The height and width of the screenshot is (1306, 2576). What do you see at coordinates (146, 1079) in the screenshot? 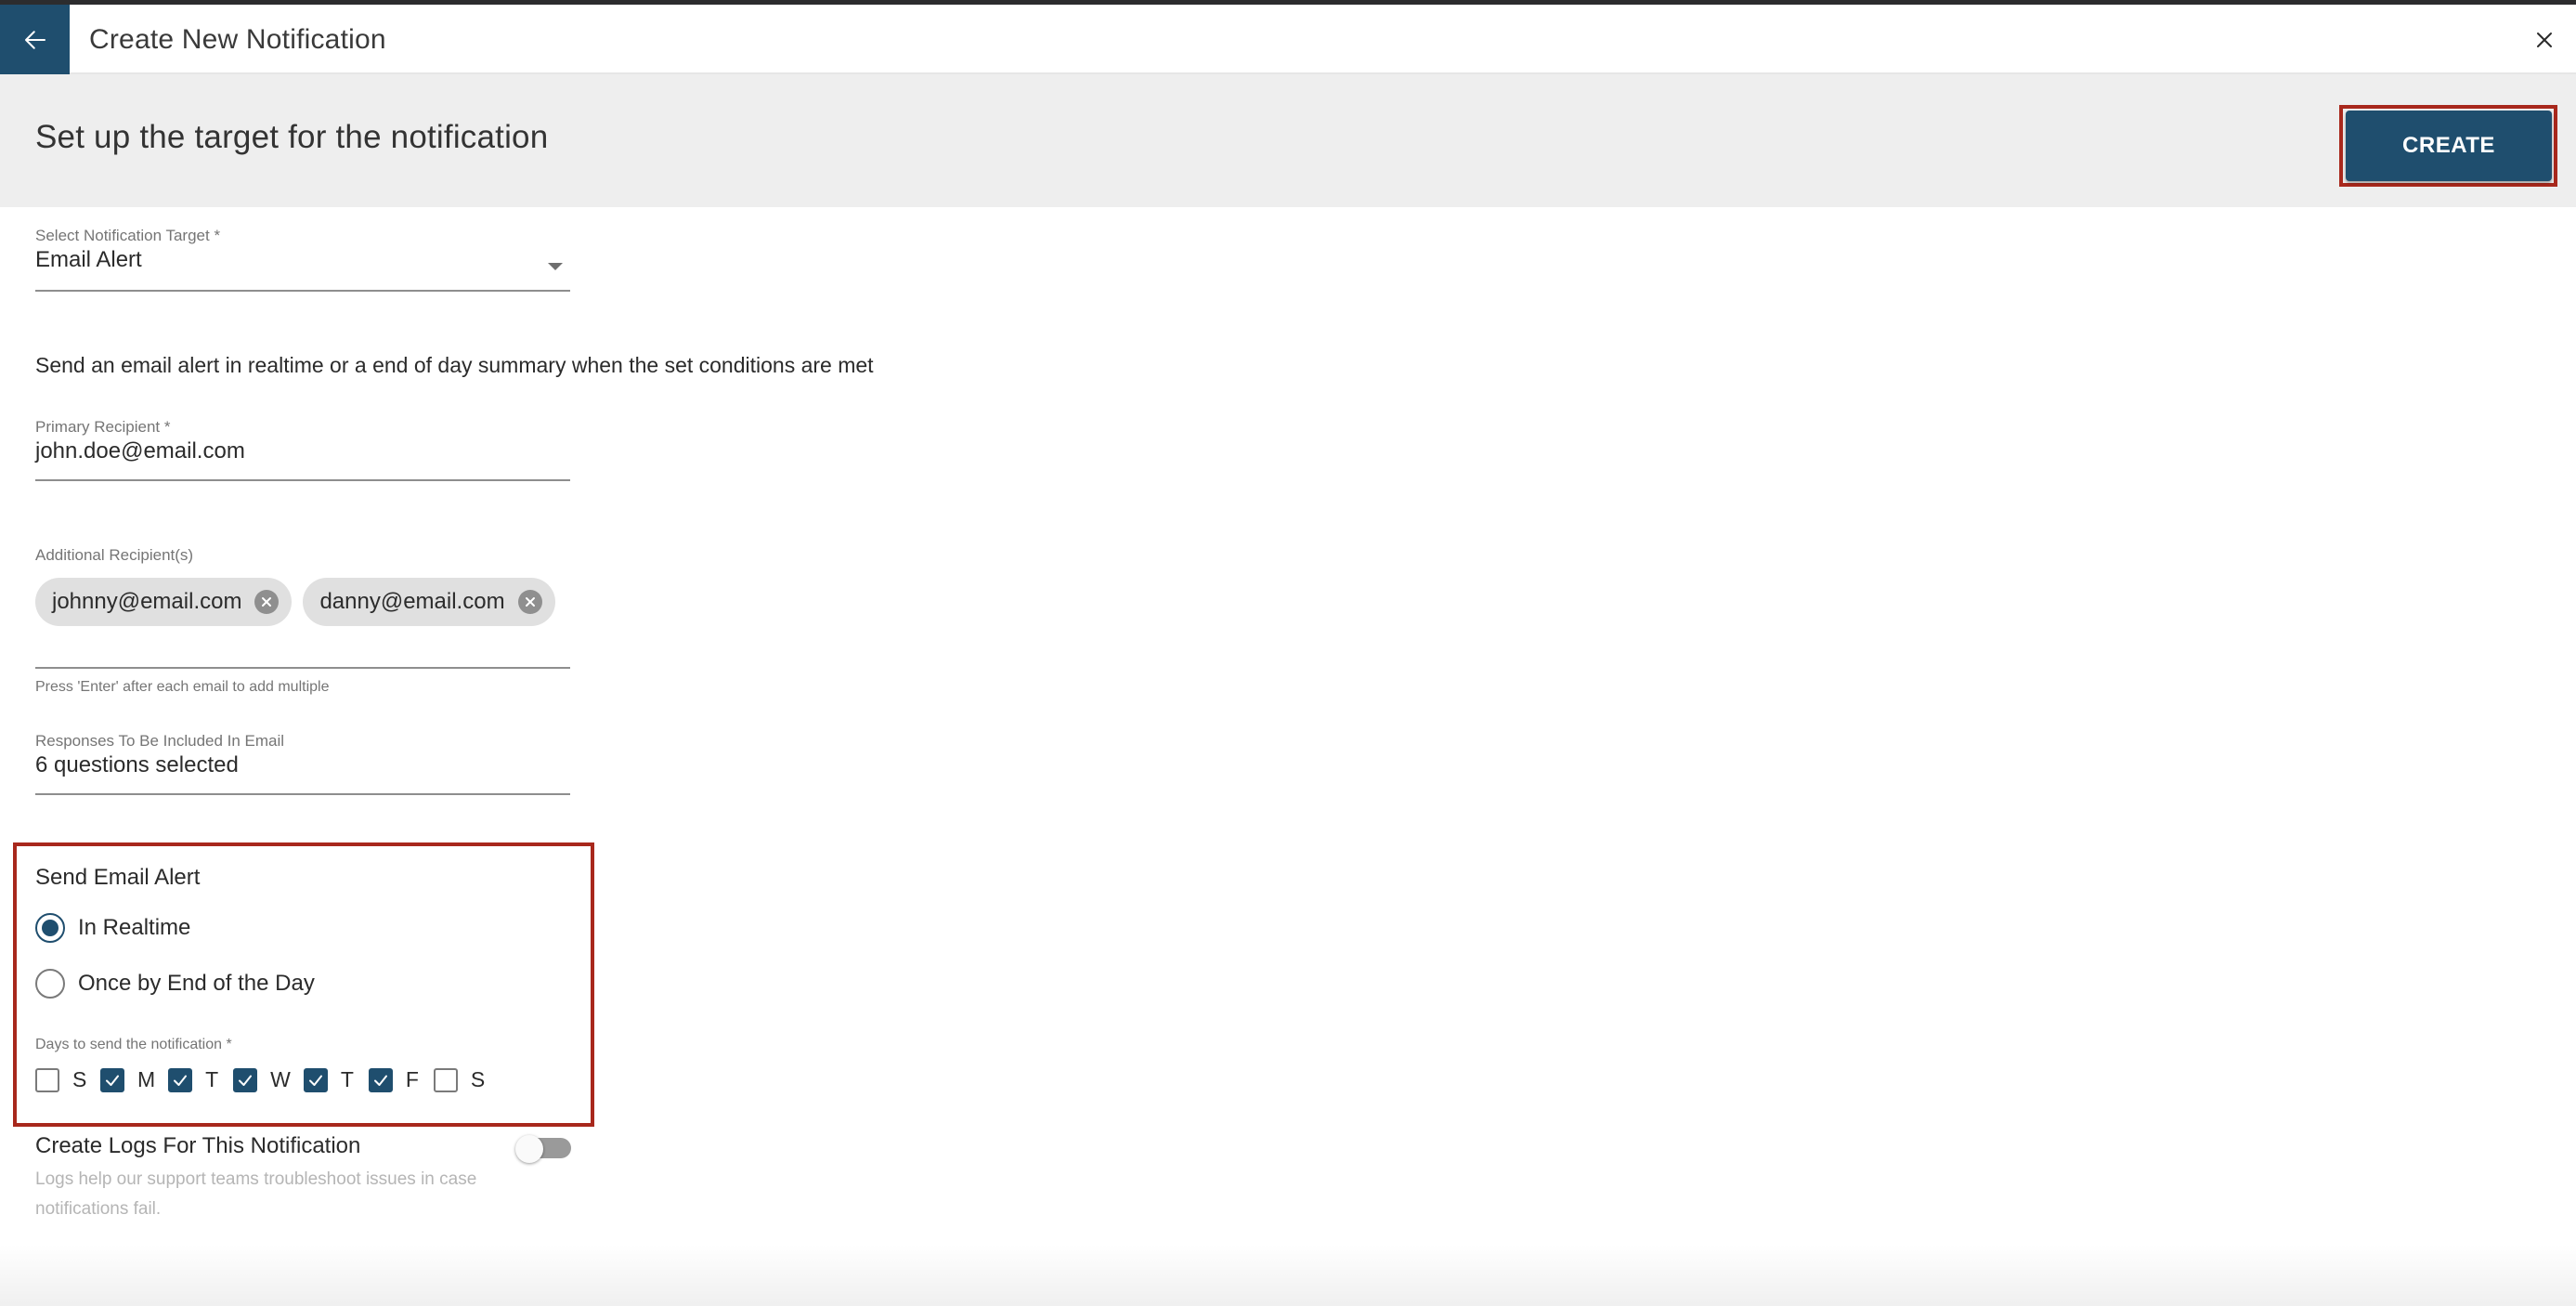
I see `day-letter: M` at bounding box center [146, 1079].